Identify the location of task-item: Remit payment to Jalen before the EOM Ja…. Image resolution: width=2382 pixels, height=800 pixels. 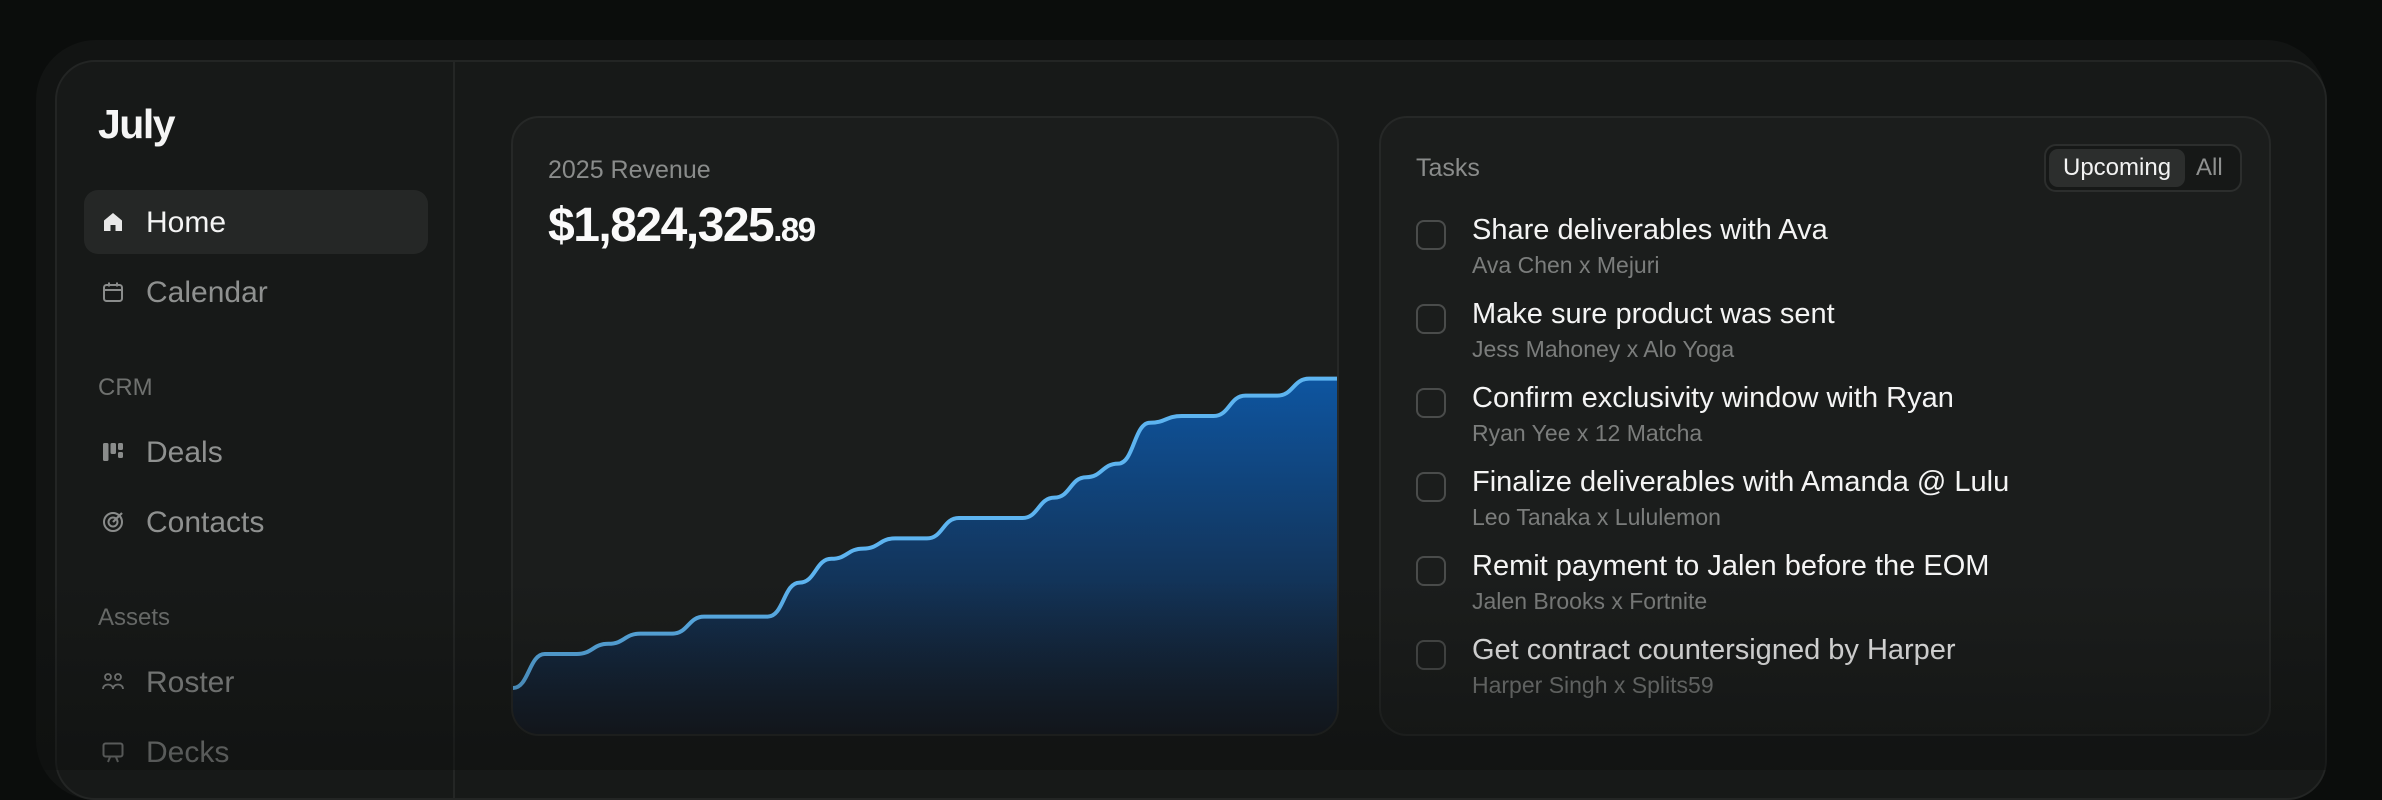
(1826, 585).